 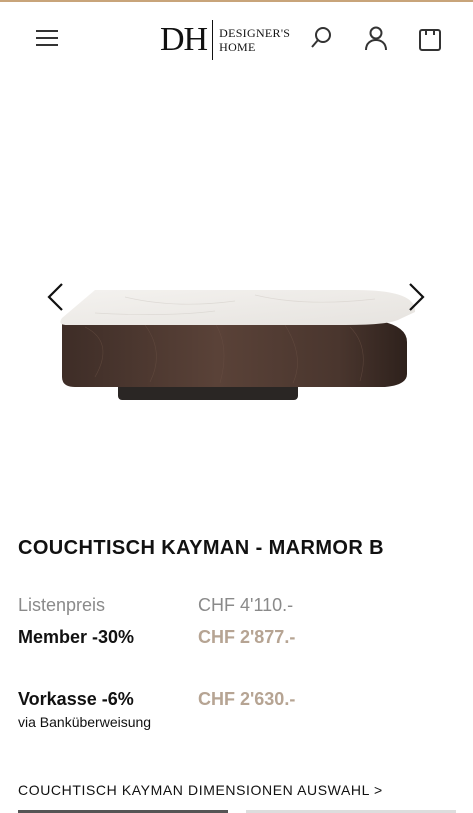 What do you see at coordinates (62, 605) in the screenshot?
I see `list-price-label: Listenpreis` at bounding box center [62, 605].